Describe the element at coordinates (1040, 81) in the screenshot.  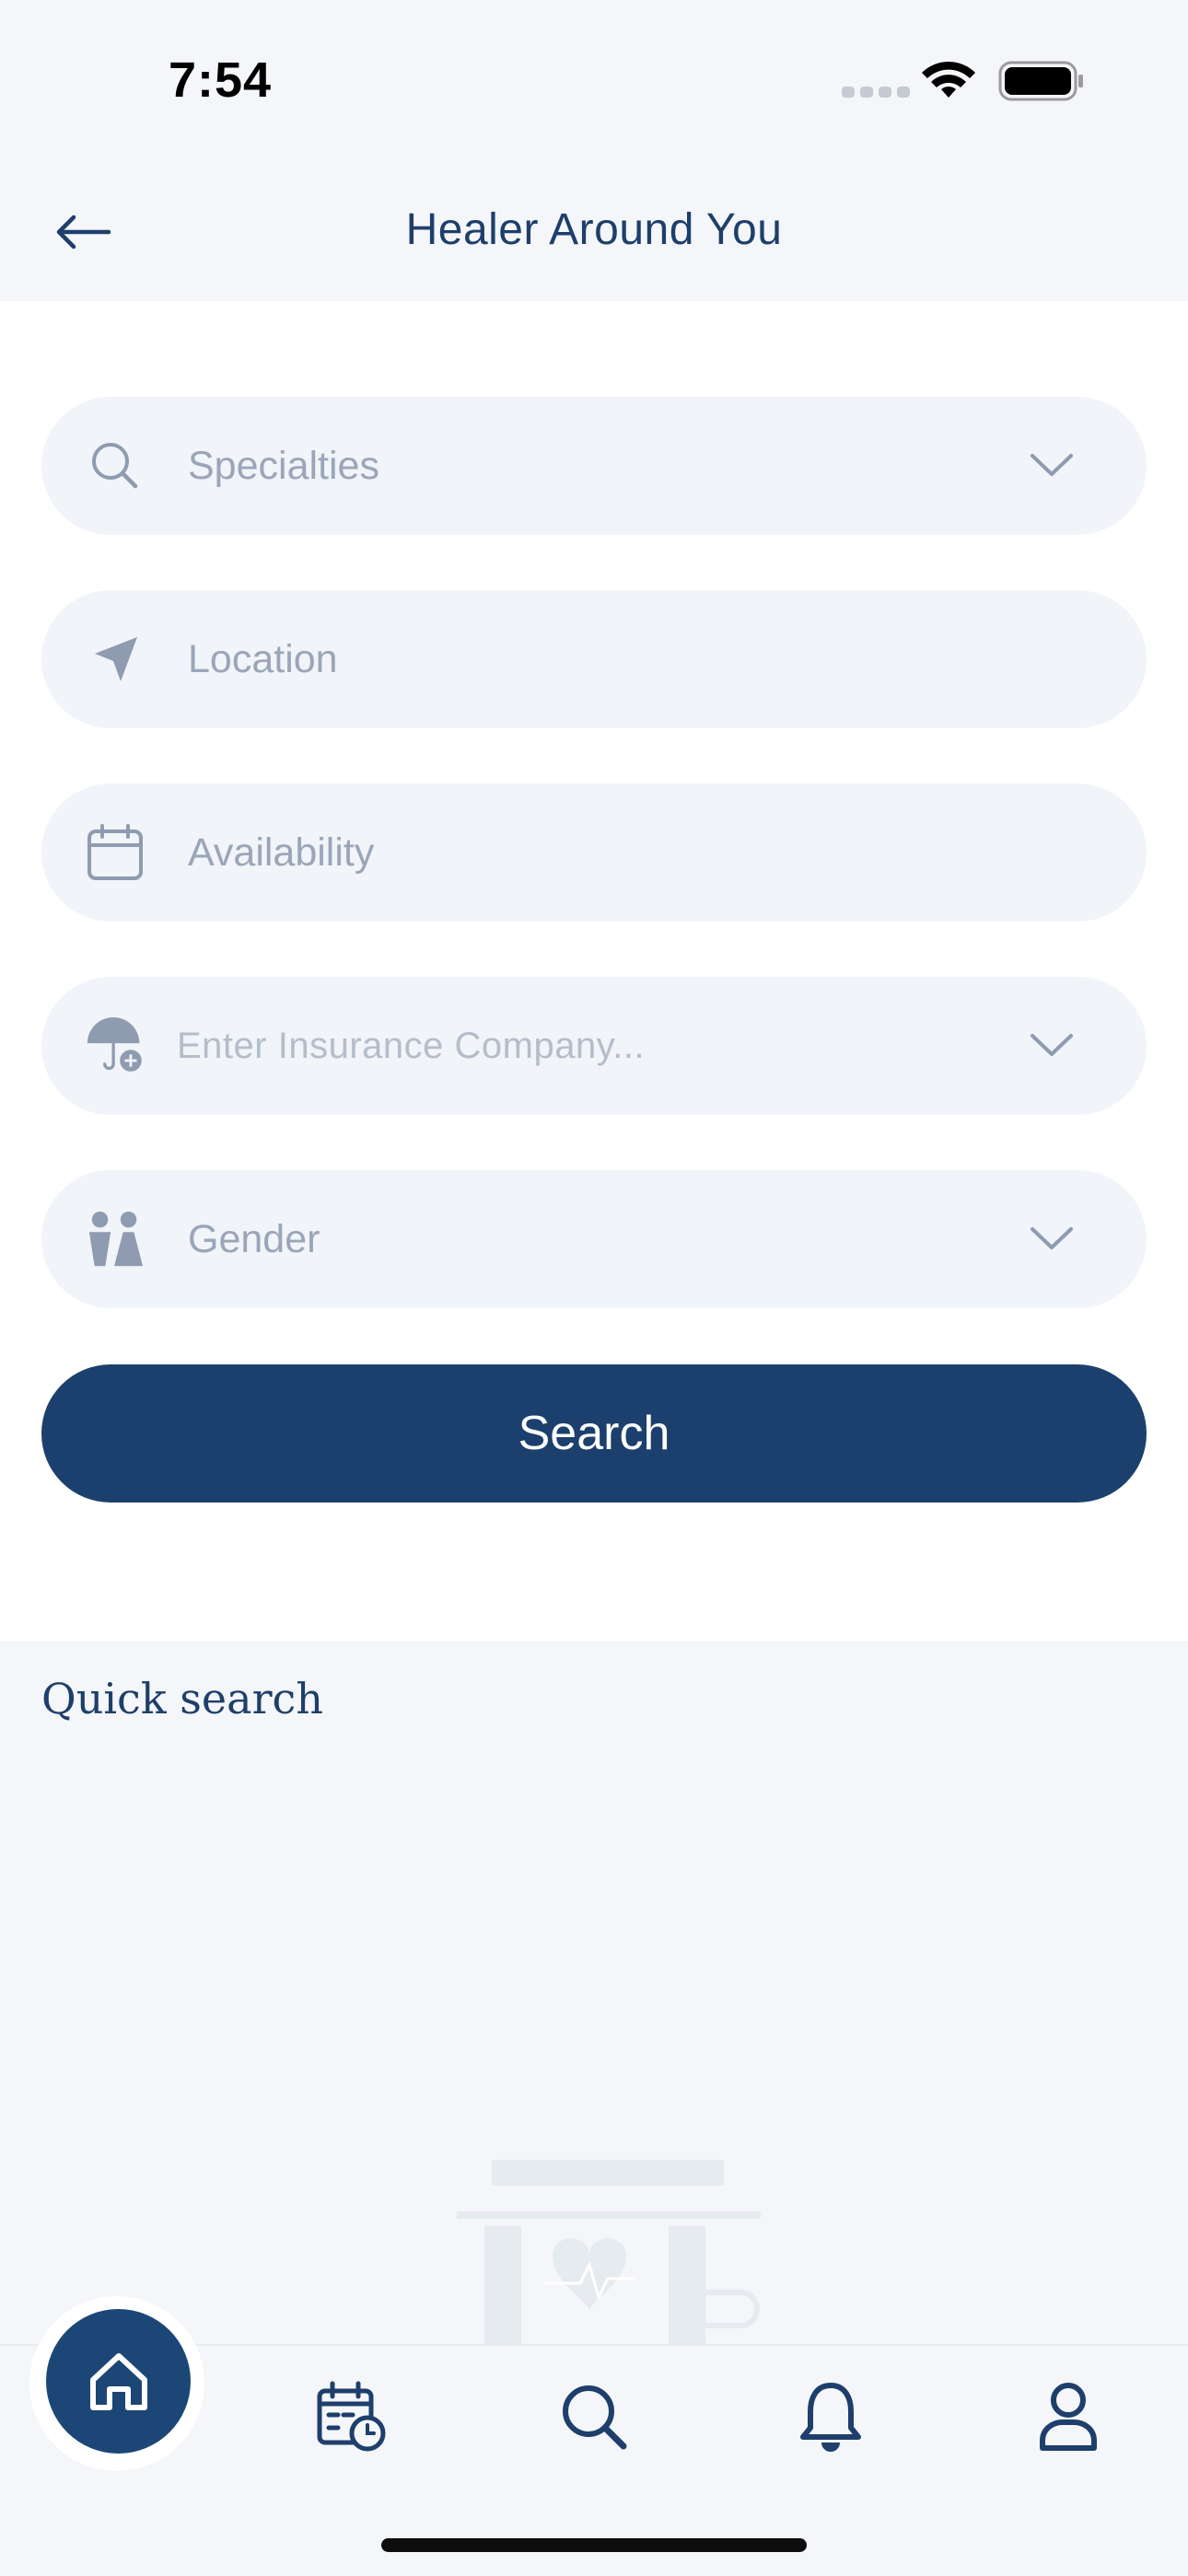
I see `battery-icon` at that location.